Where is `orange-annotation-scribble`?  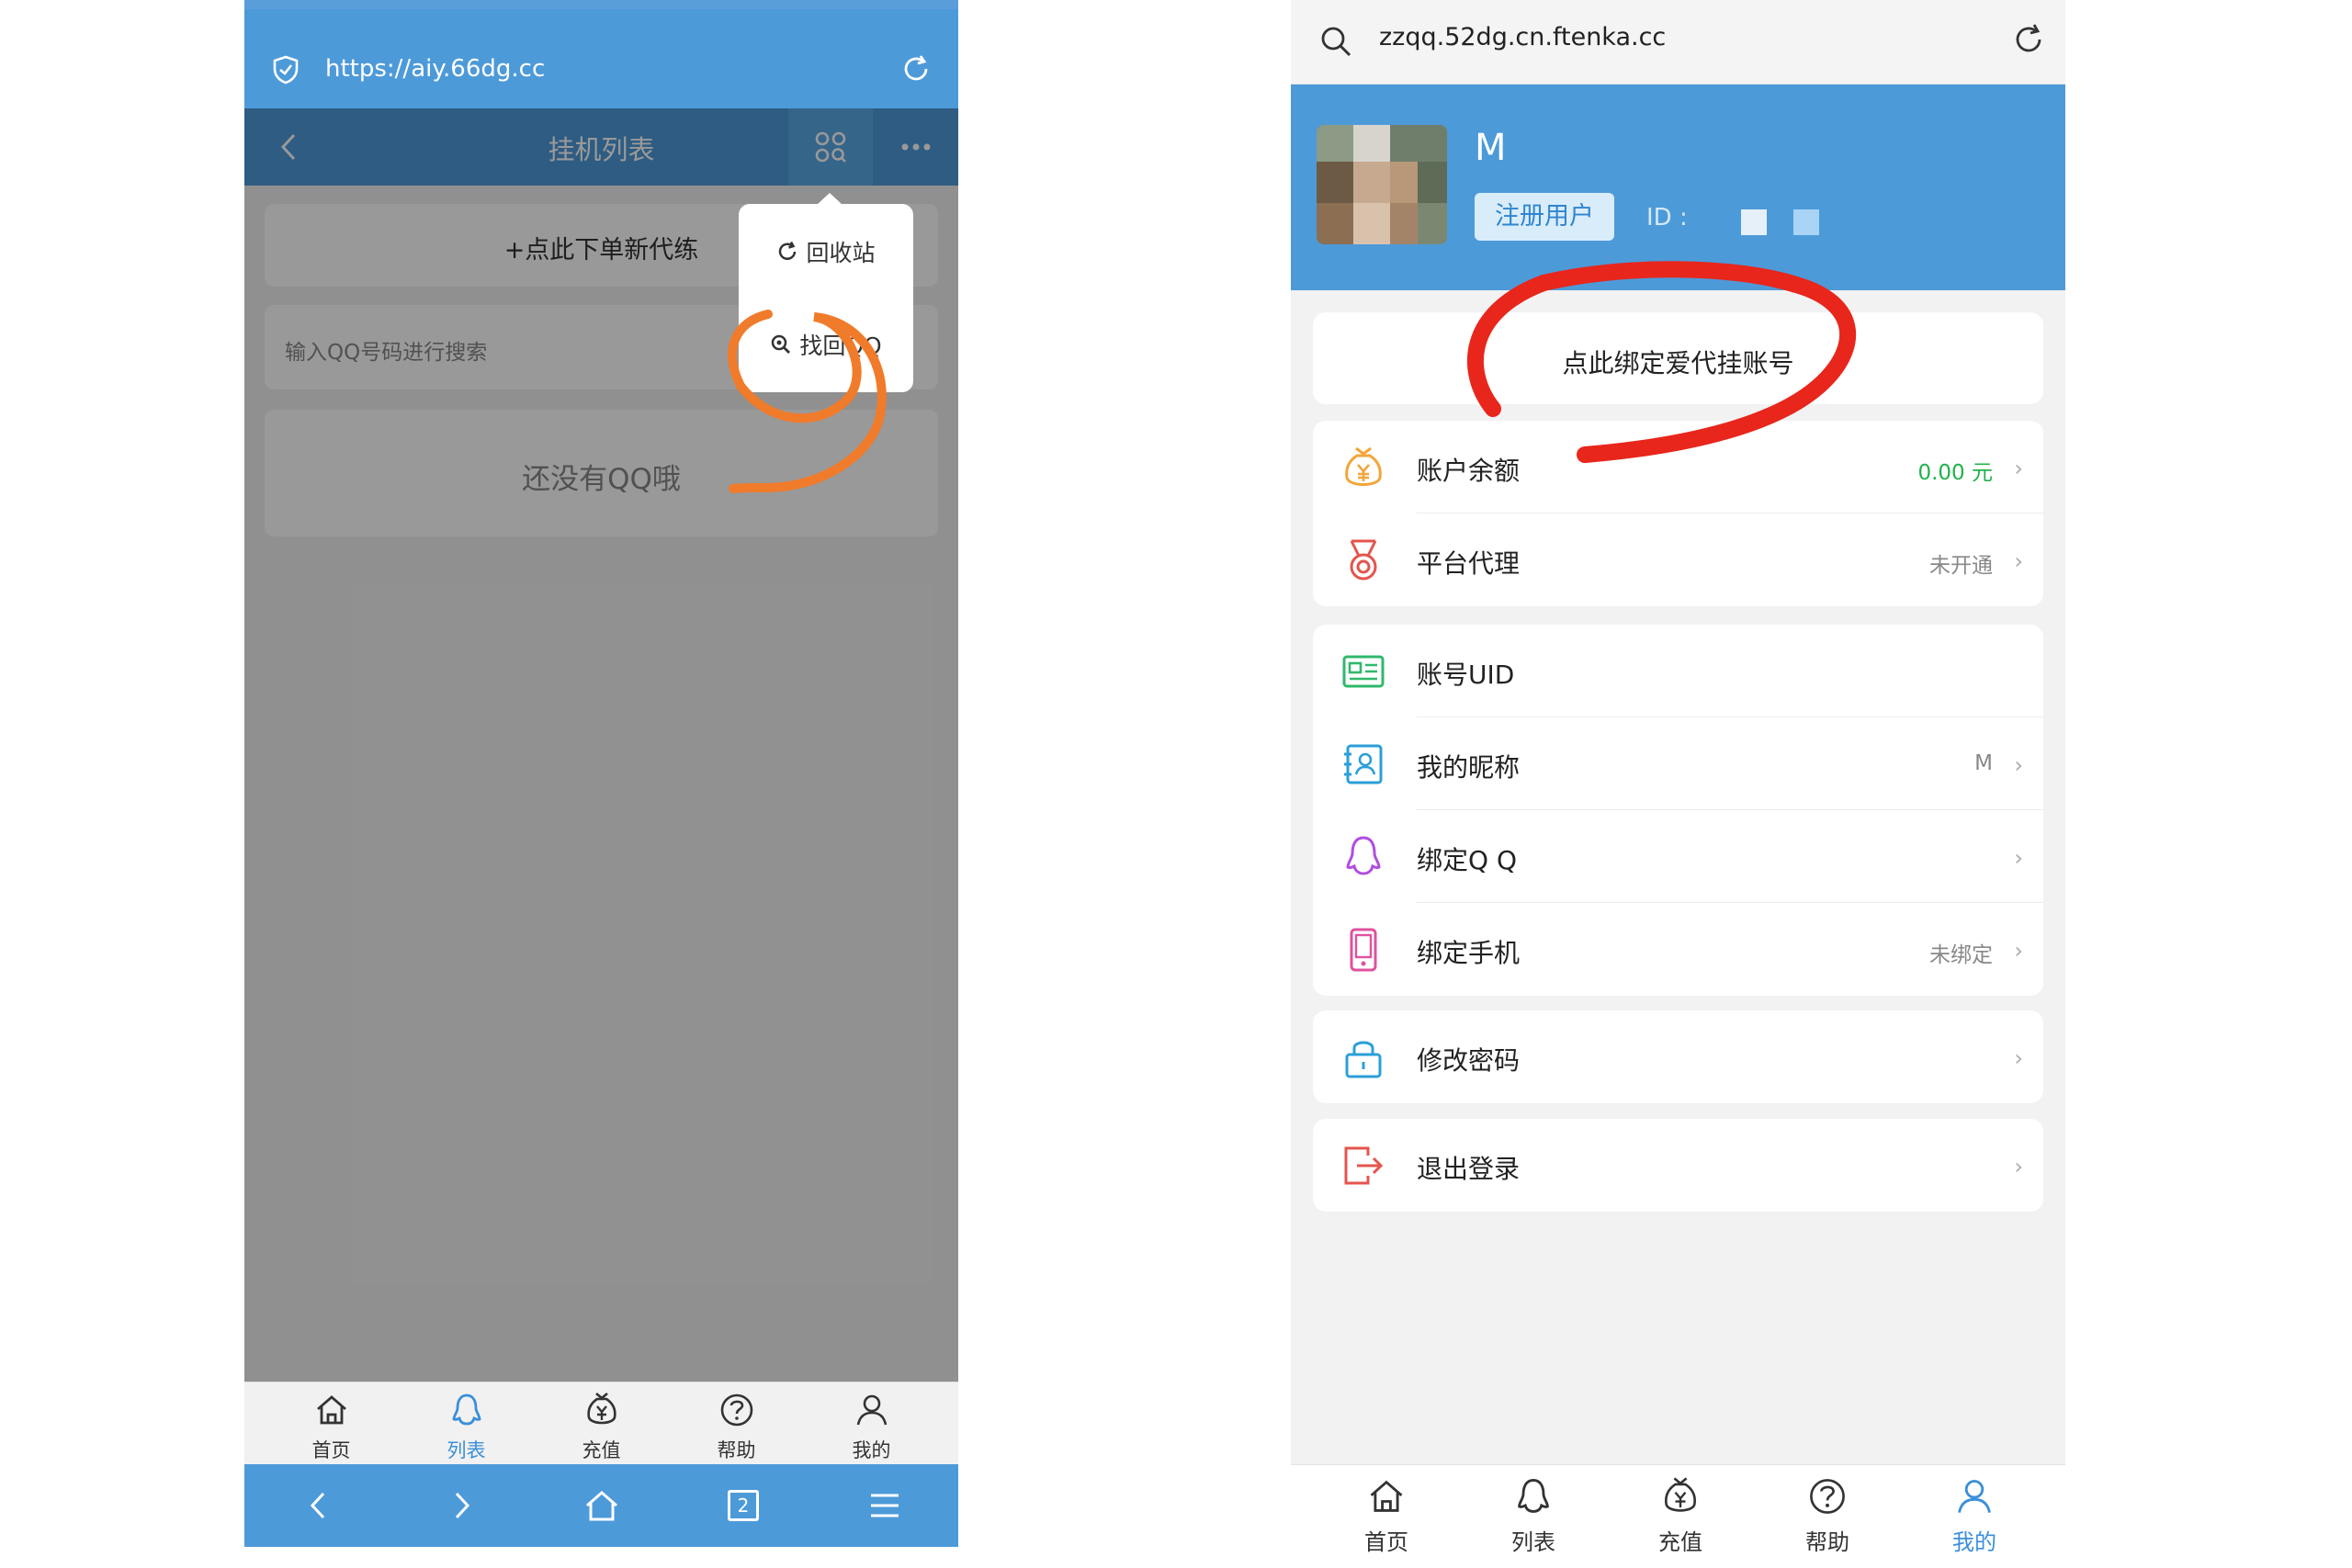
orange-annotation-scribble is located at coordinates (808, 402).